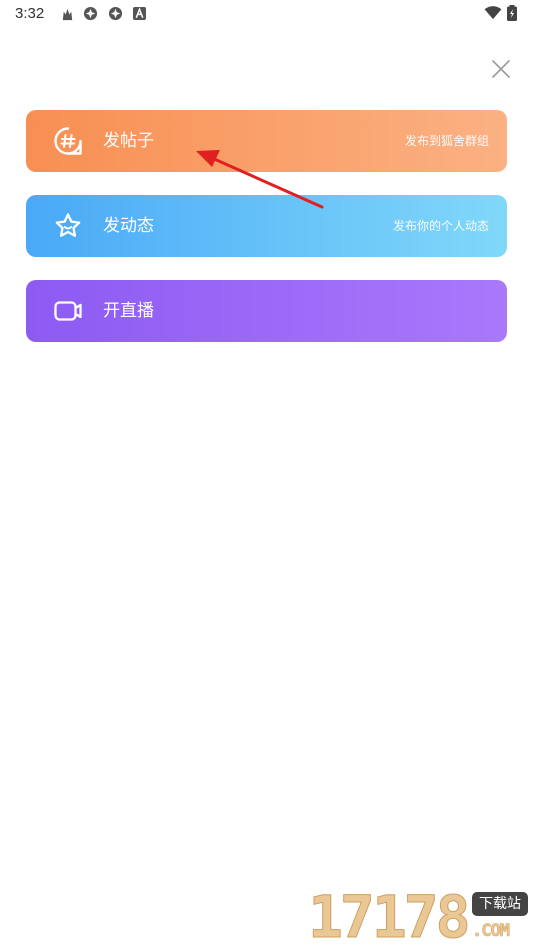  What do you see at coordinates (390, 917) in the screenshot?
I see `watermark-digits: 17178` at bounding box center [390, 917].